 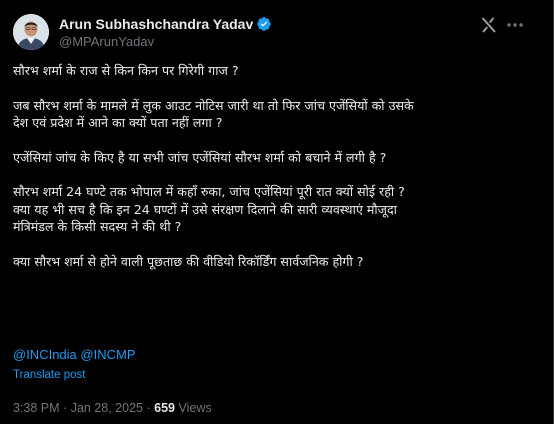 I want to click on author-handle: @MPArunYadav, so click(x=106, y=41).